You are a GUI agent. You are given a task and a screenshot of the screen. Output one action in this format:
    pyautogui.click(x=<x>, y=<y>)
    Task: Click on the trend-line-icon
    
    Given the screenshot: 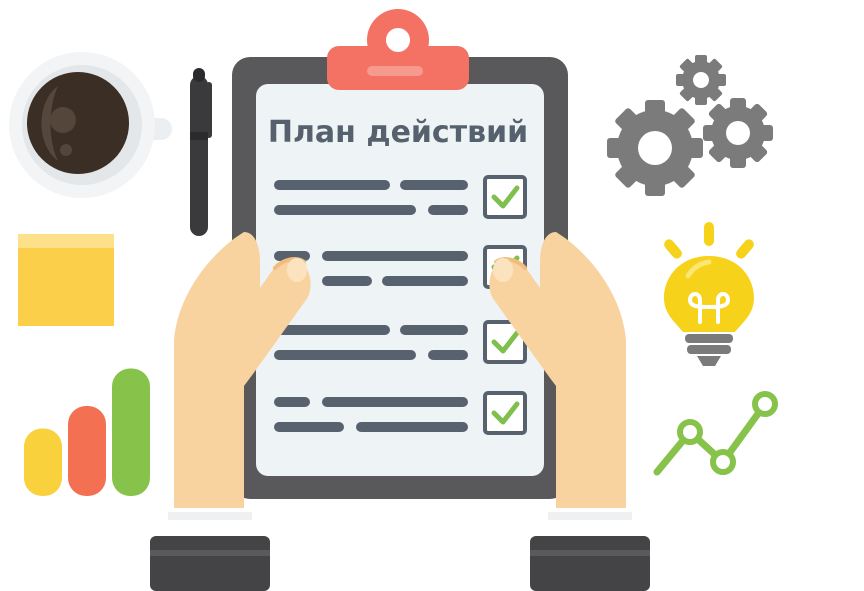 What is the action you would take?
    pyautogui.click(x=715, y=433)
    